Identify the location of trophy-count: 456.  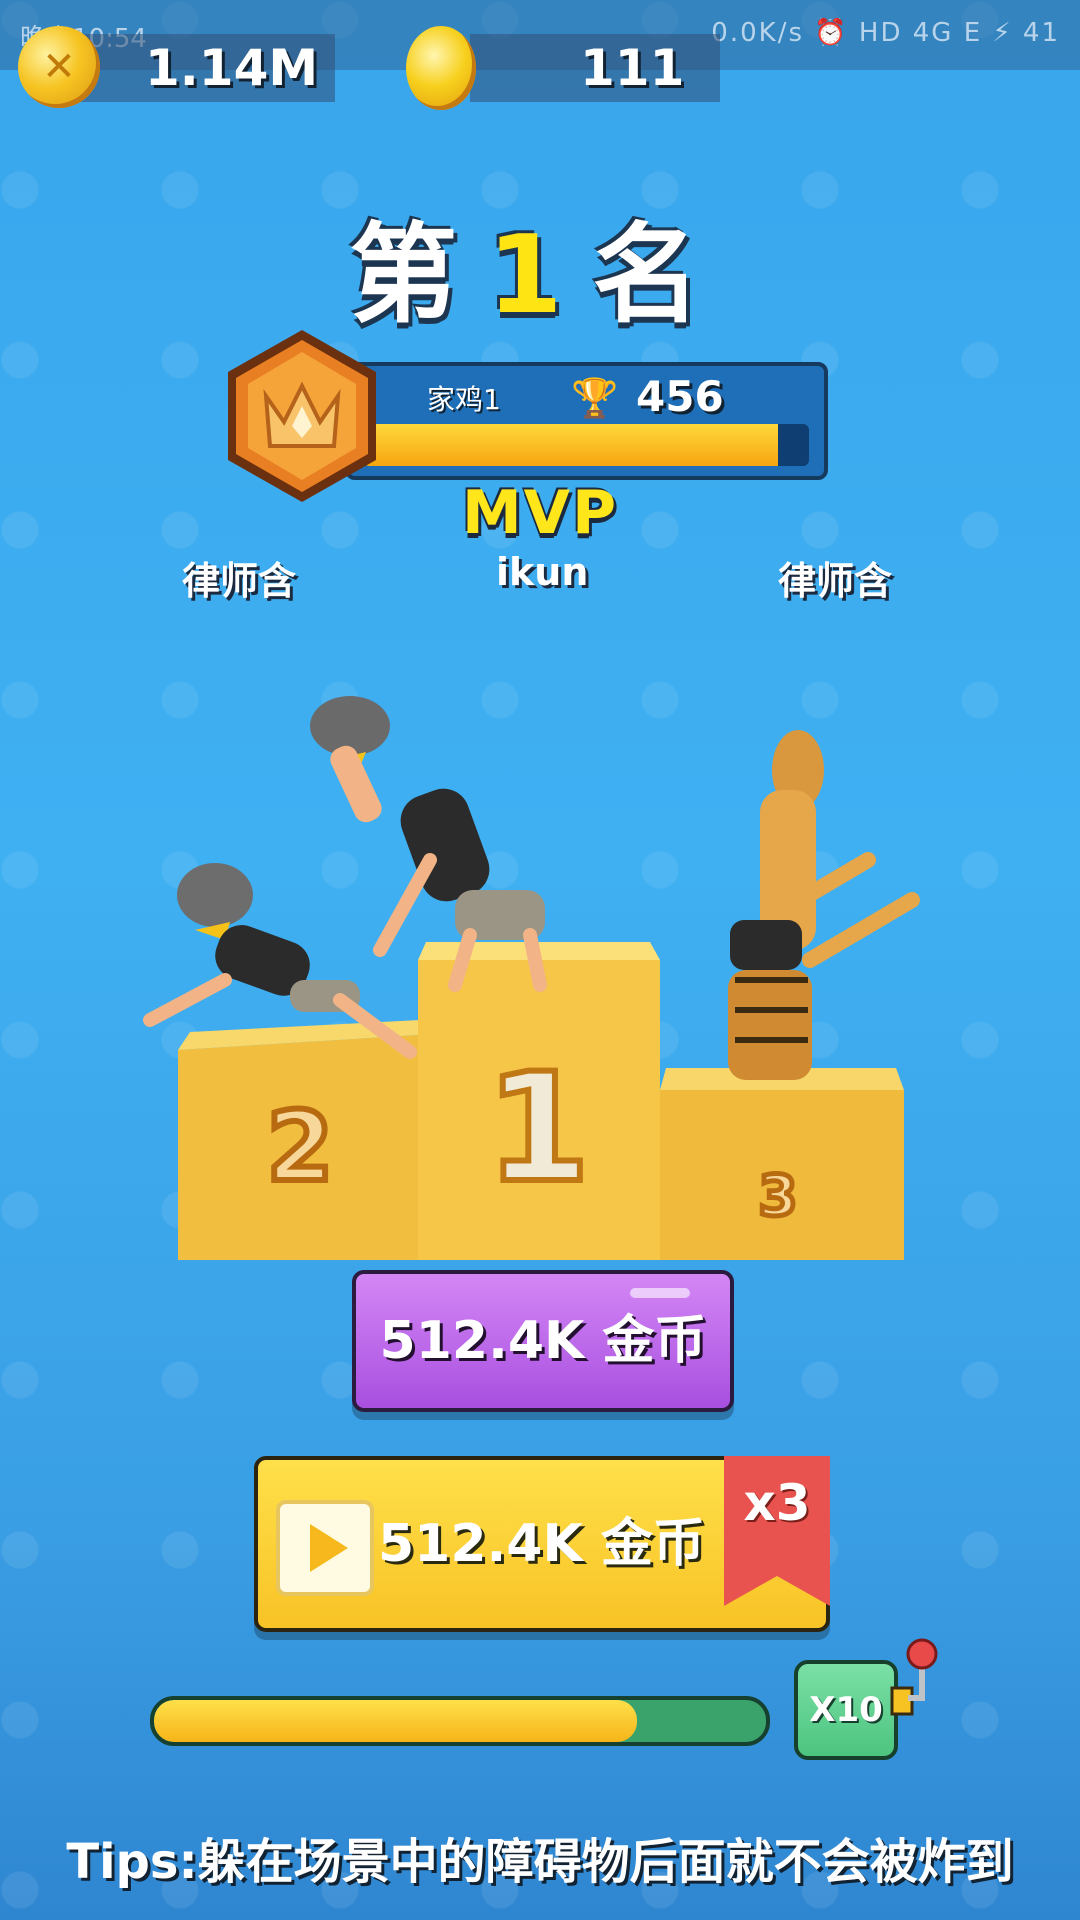
(680, 396).